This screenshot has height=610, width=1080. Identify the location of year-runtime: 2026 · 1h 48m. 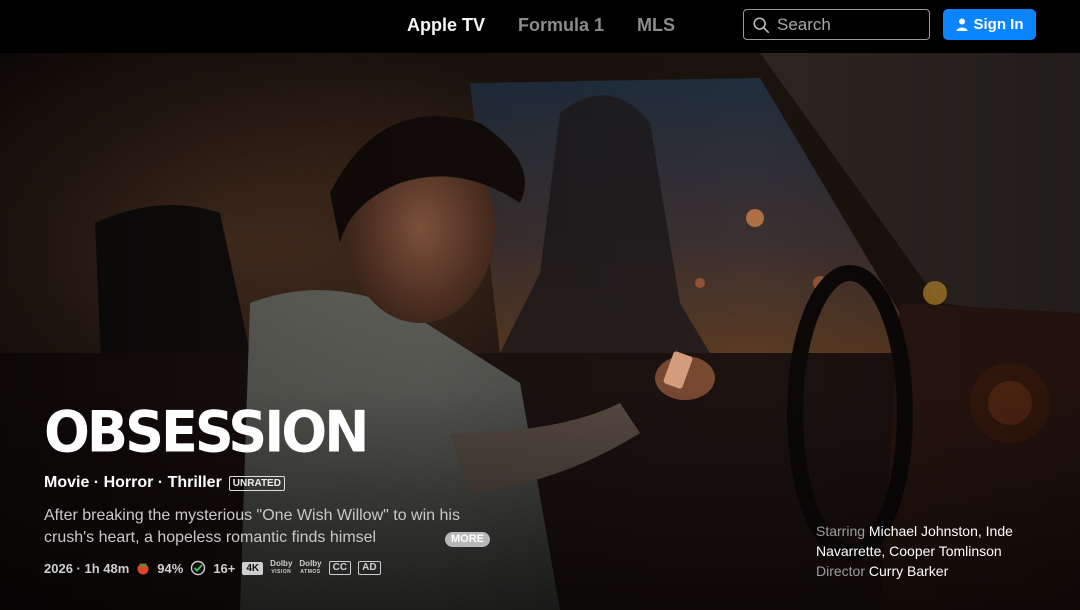
(87, 568).